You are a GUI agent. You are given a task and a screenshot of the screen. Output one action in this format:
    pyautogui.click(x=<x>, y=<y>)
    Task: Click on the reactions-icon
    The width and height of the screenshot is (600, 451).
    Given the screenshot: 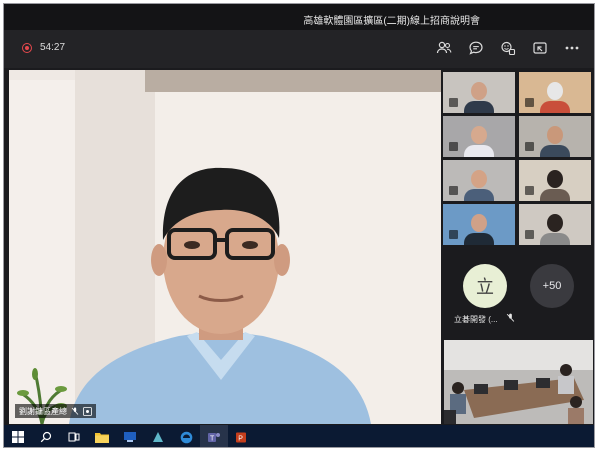 What is the action you would take?
    pyautogui.click(x=508, y=48)
    